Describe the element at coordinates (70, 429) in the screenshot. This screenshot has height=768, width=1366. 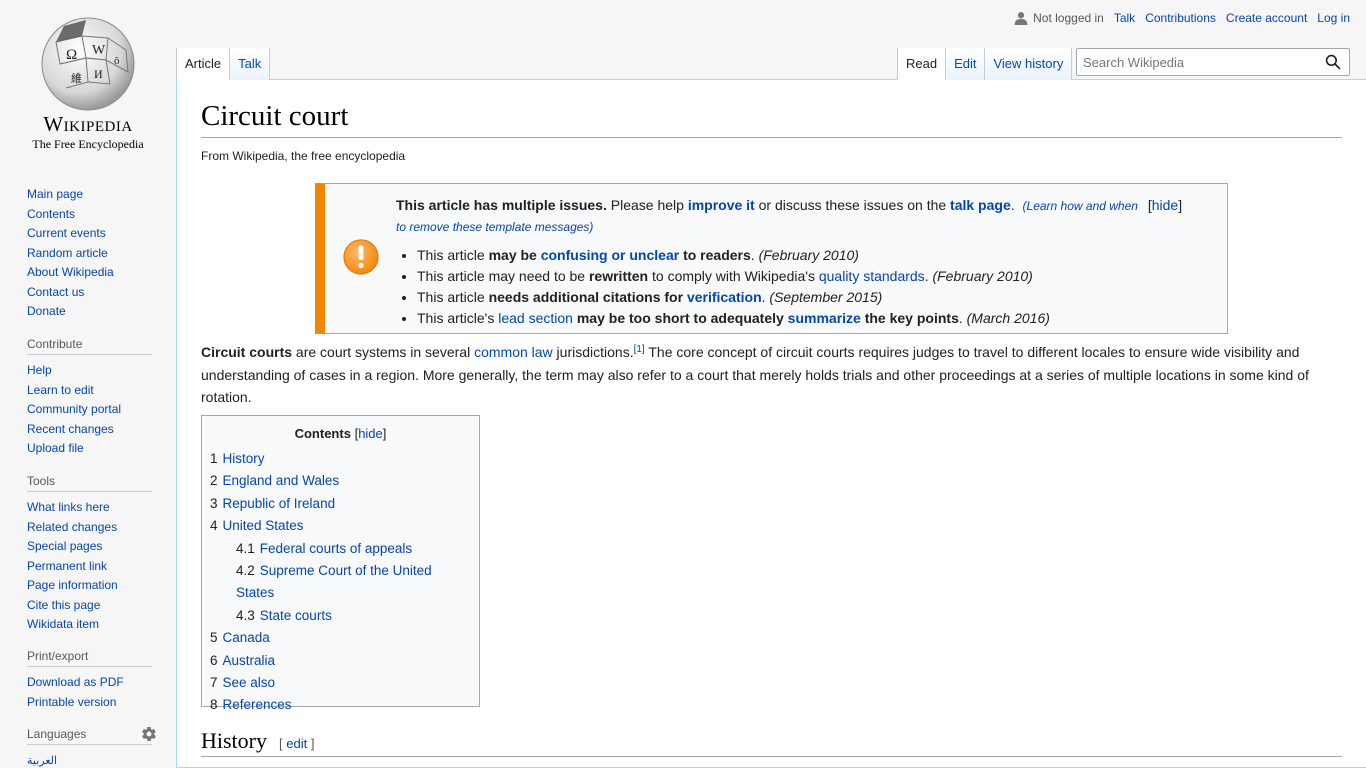
I see `sidebar-item-recent-changes: Recent changes` at that location.